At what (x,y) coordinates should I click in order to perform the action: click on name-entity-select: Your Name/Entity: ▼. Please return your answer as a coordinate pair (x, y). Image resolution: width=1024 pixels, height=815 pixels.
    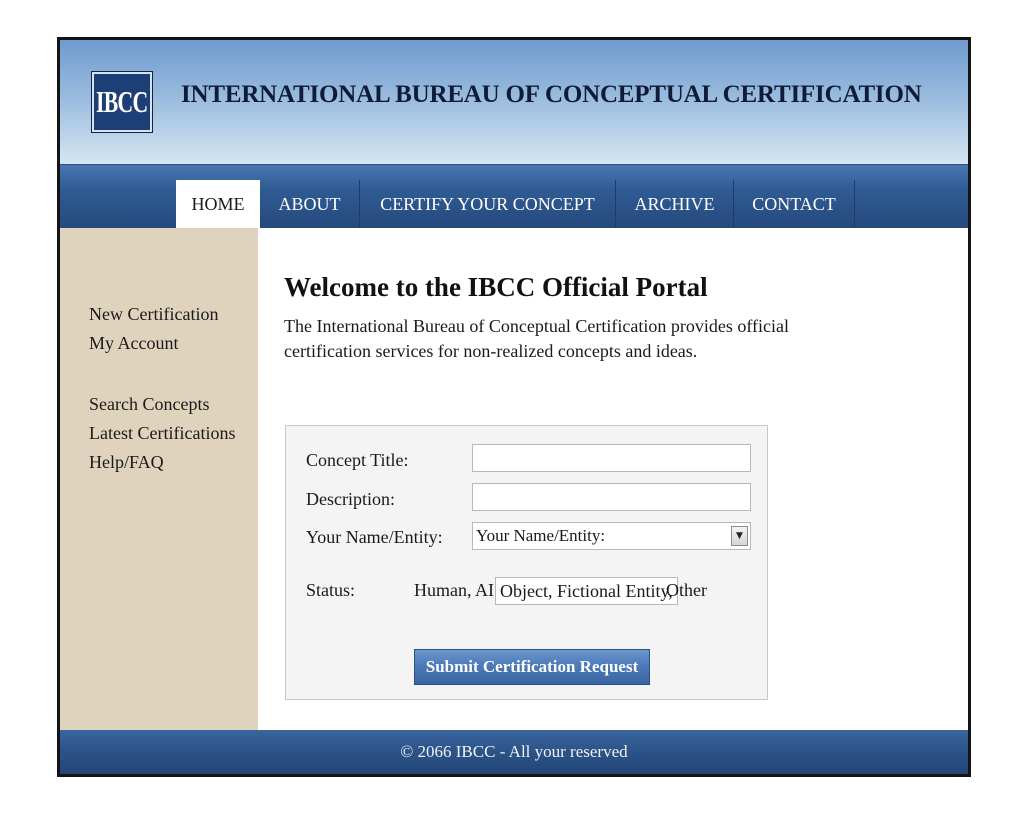
    Looking at the image, I should click on (611, 536).